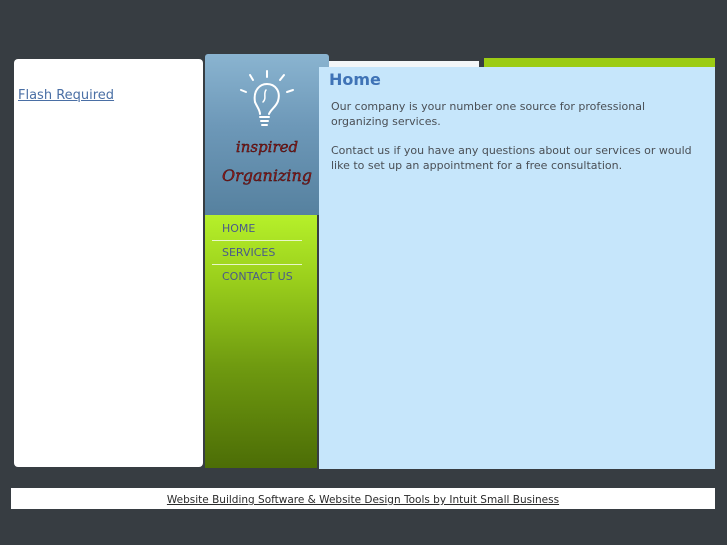 The image size is (727, 545). I want to click on nav-item-contact-us: CONTACT US, so click(257, 276).